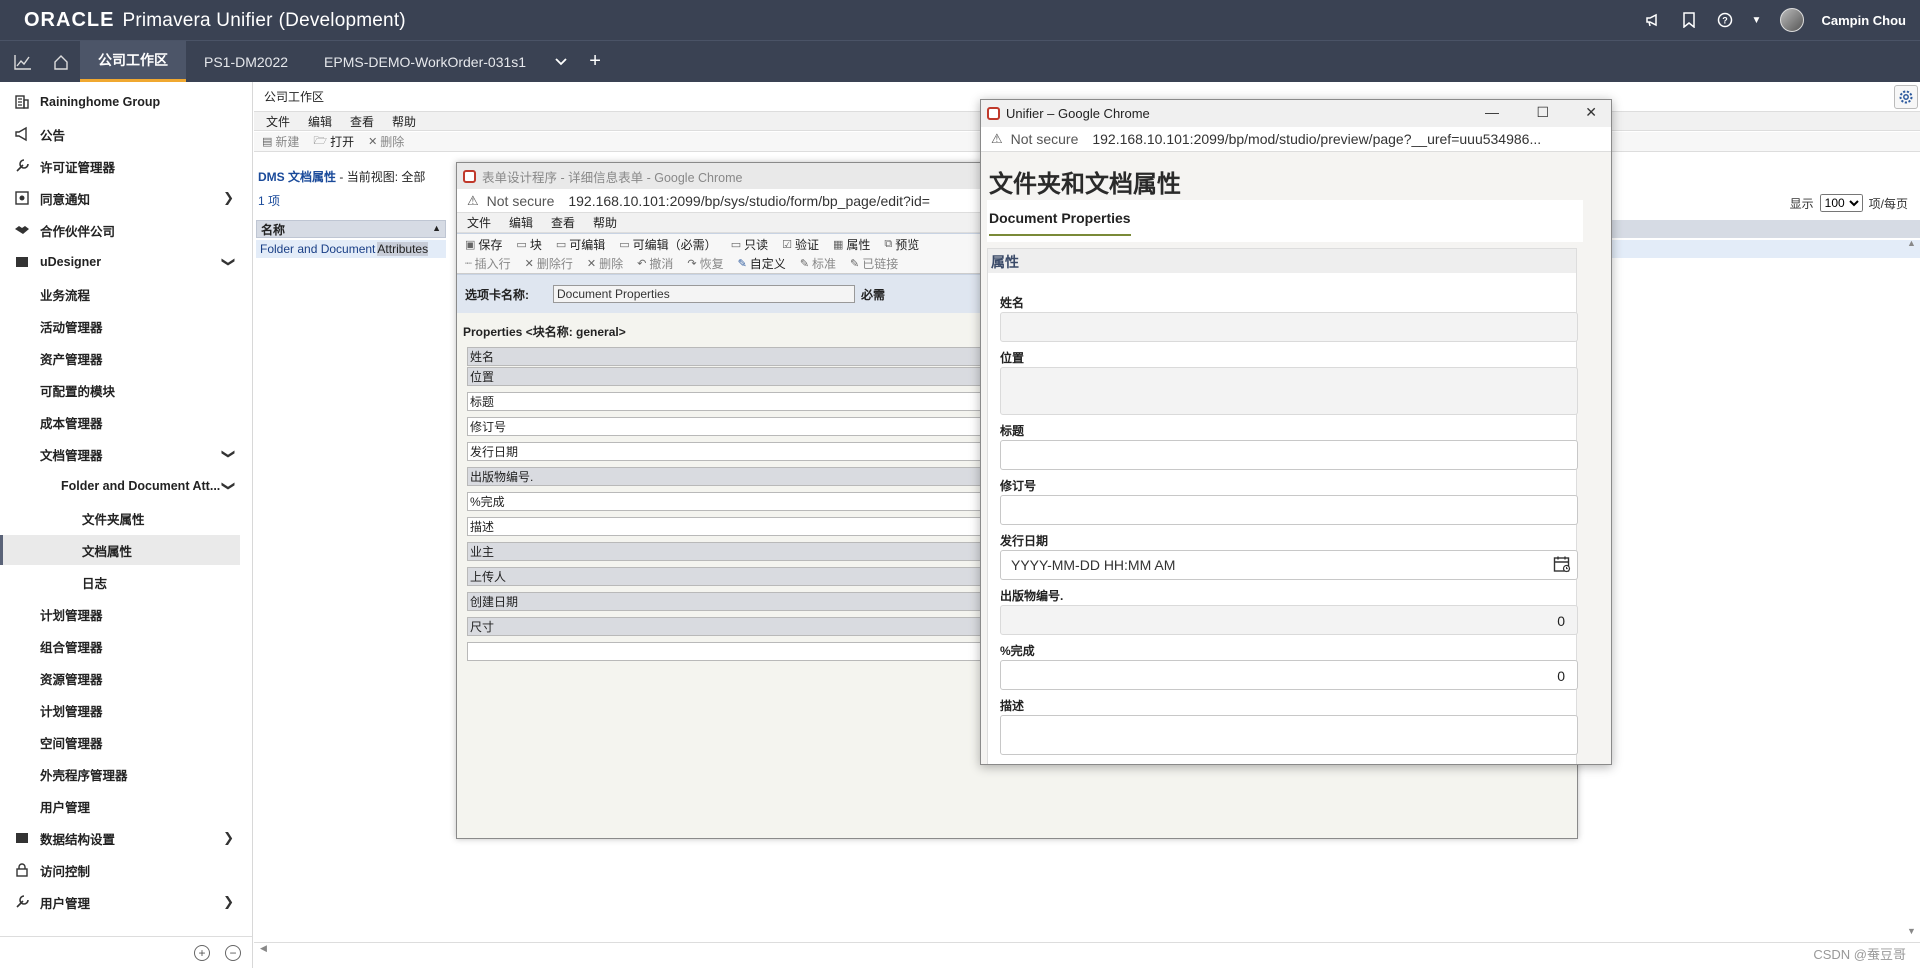  Describe the element at coordinates (1791, 20) in the screenshot. I see `avatar` at that location.